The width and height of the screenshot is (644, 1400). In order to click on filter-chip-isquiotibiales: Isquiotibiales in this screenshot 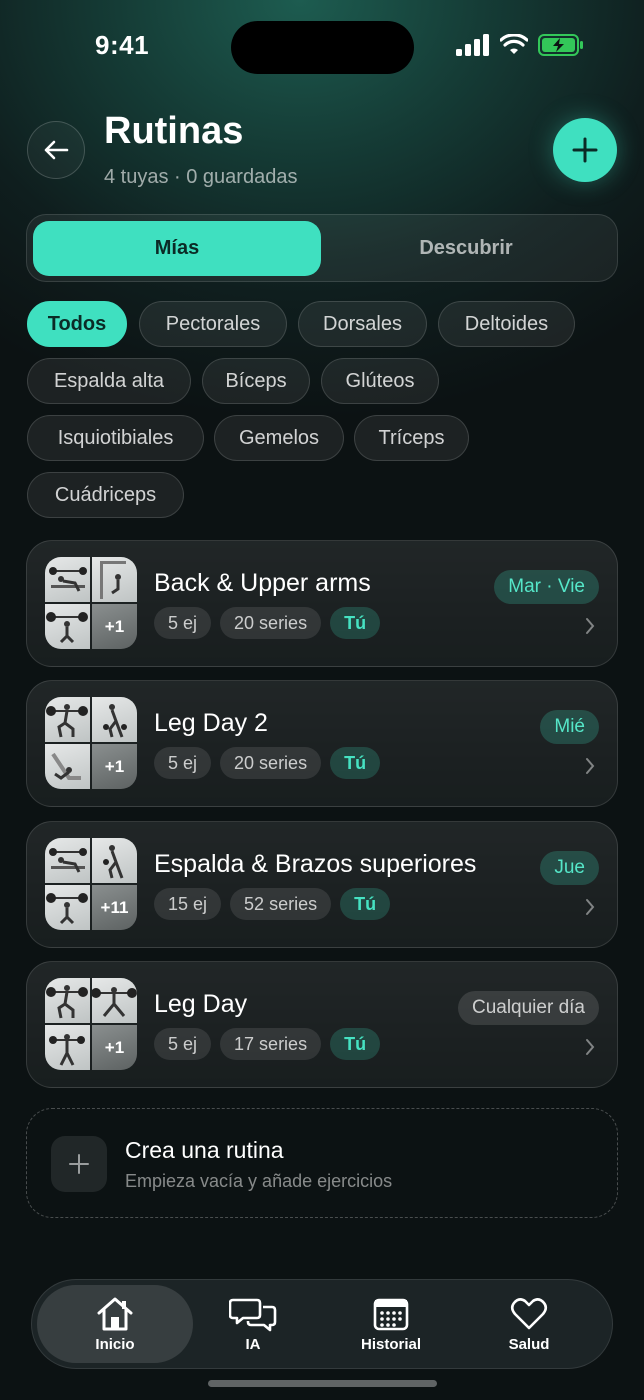, I will do `click(115, 438)`.